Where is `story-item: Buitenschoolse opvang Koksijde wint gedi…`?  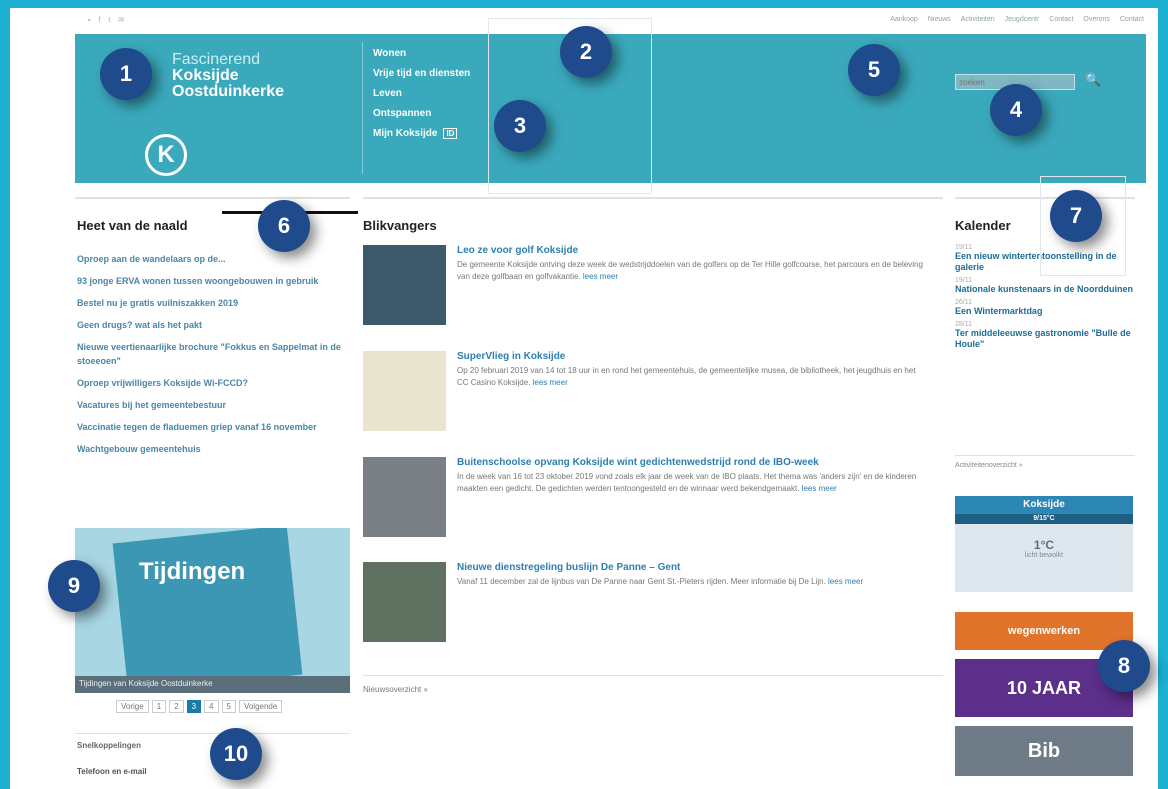
story-item: Buitenschoolse opvang Koksijde wint gedi… is located at coordinates (653, 500).